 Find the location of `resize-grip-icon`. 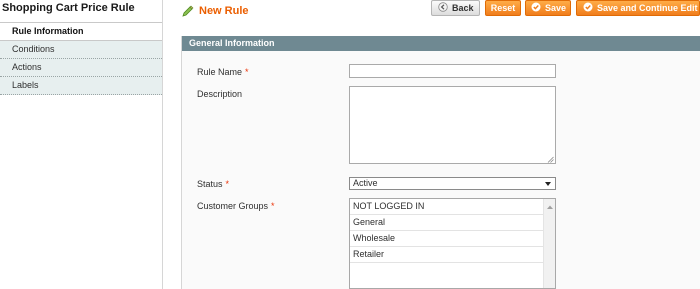

resize-grip-icon is located at coordinates (550, 159).